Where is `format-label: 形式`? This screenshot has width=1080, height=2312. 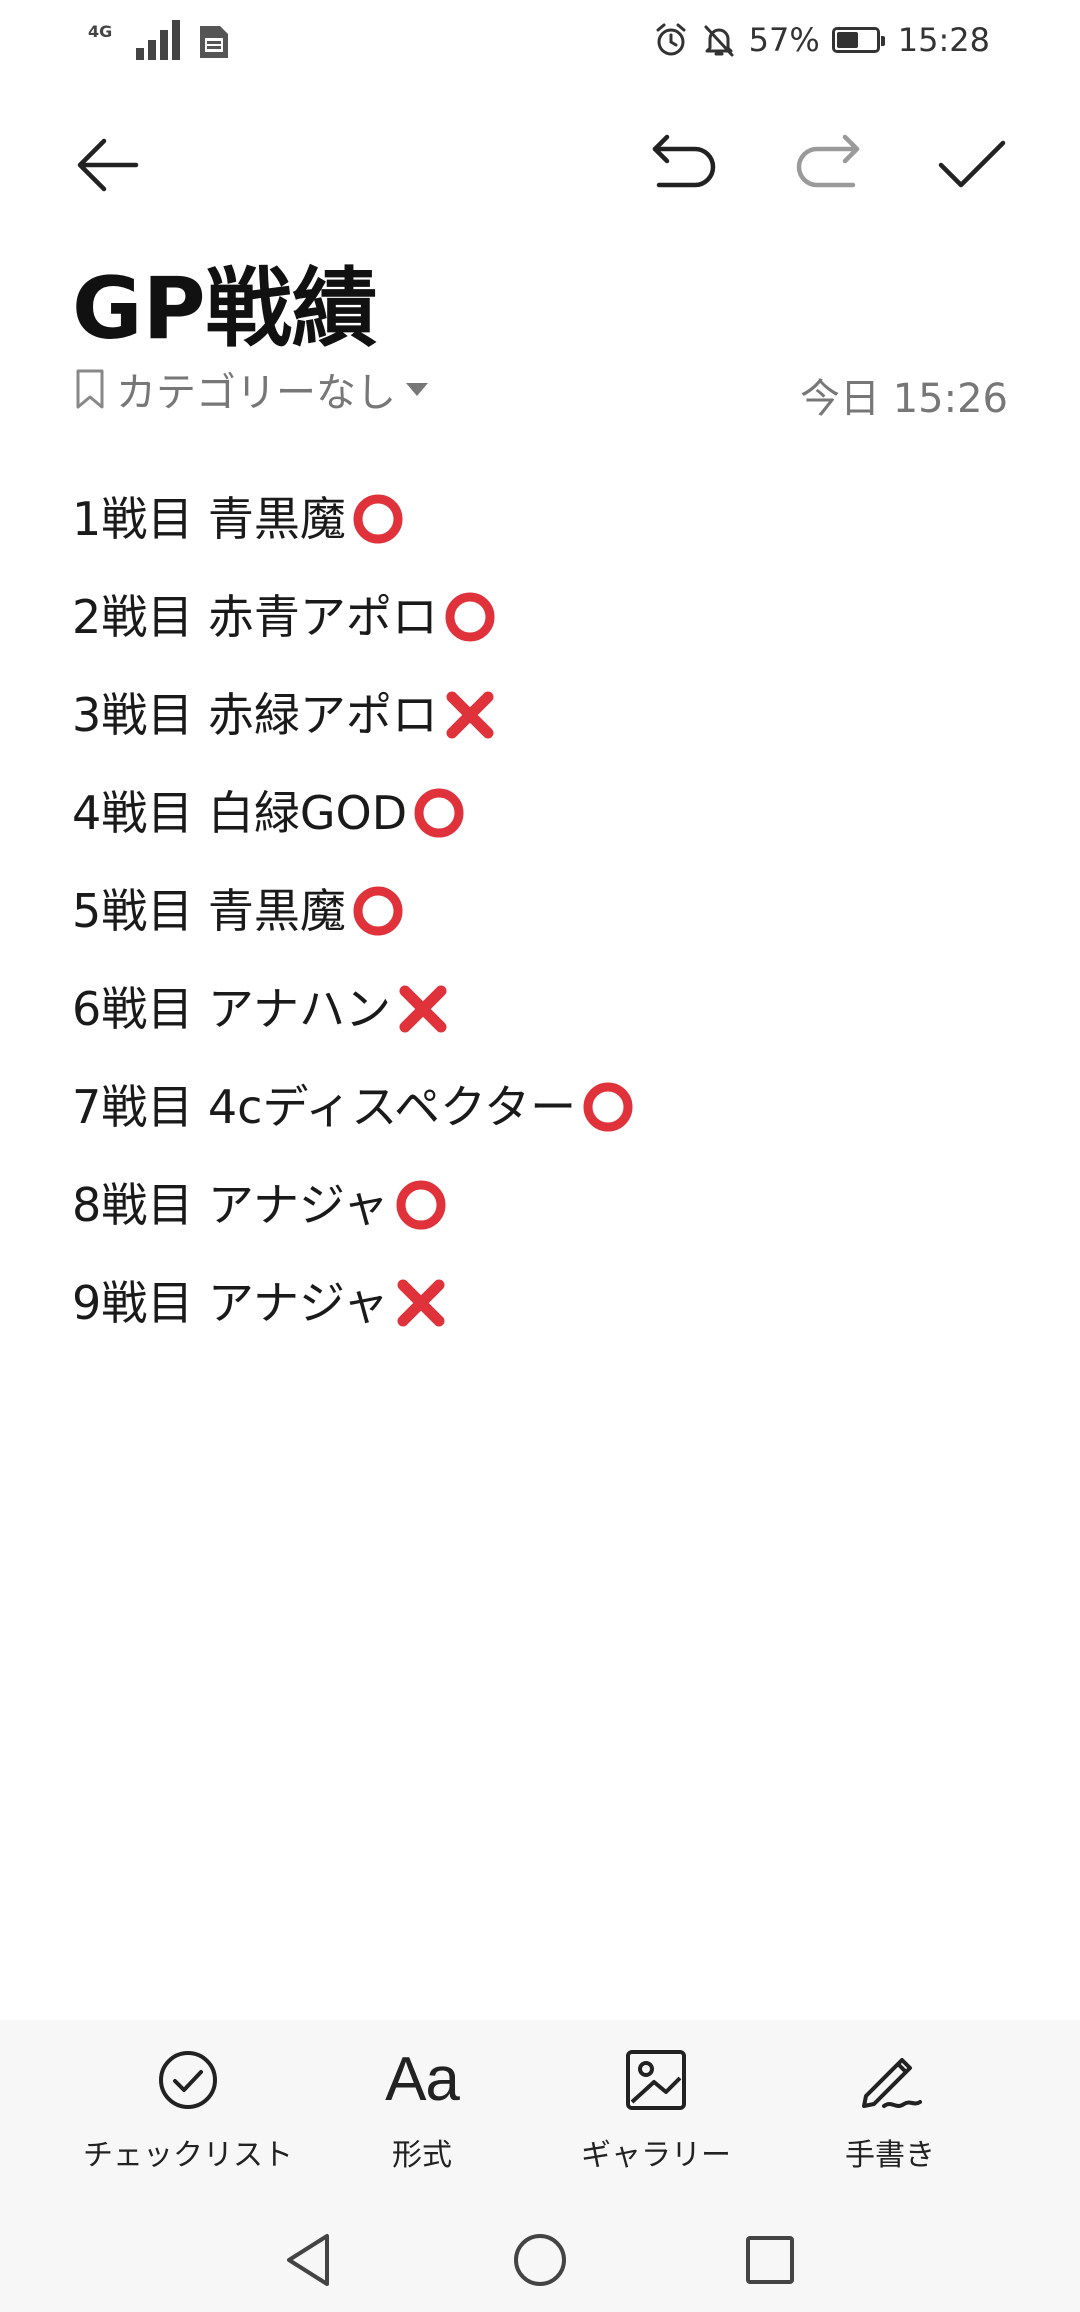 format-label: 形式 is located at coordinates (422, 2155).